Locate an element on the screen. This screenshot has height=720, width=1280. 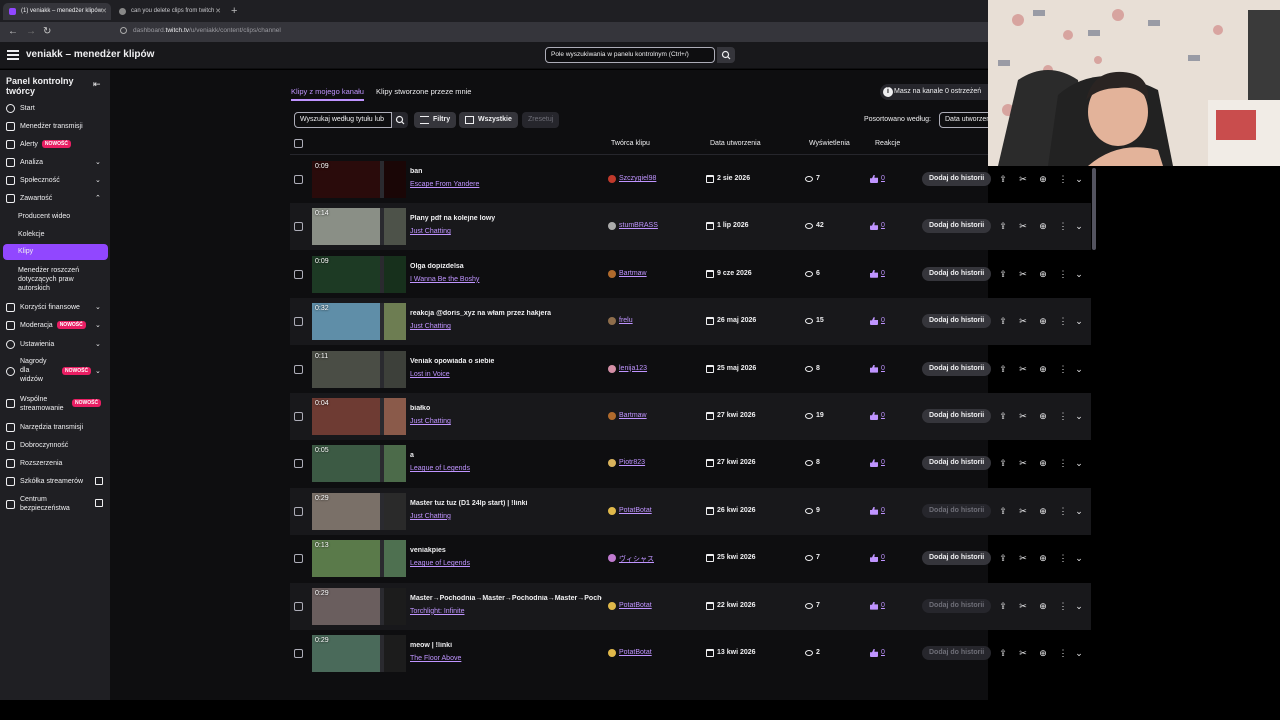
sidebar-item-settings: Ustawienia ⌄ is located at coordinates (55, 344).